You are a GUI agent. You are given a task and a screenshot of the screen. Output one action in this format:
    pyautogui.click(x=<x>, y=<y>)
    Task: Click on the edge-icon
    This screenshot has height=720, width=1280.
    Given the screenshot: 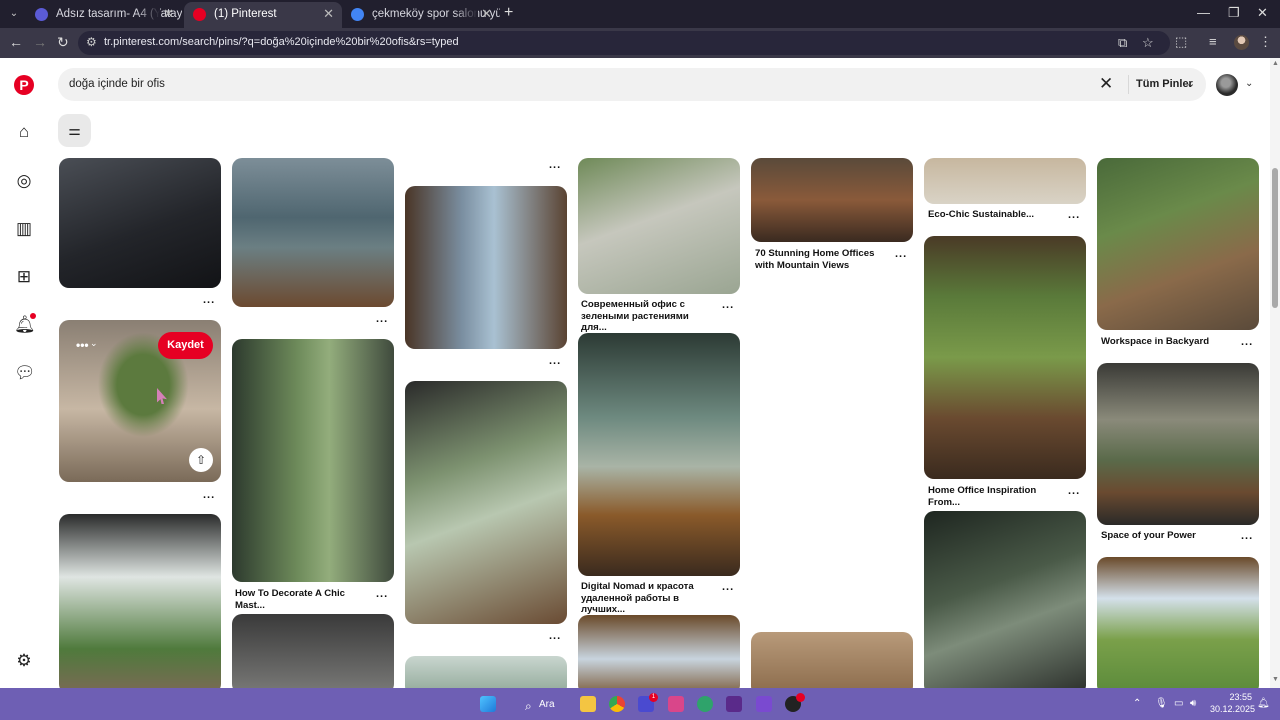 What is the action you would take?
    pyautogui.click(x=705, y=704)
    